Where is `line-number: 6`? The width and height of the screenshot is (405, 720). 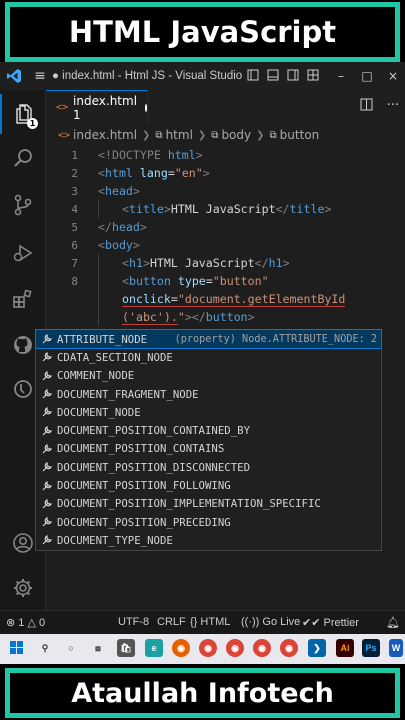 line-number: 6 is located at coordinates (74, 245).